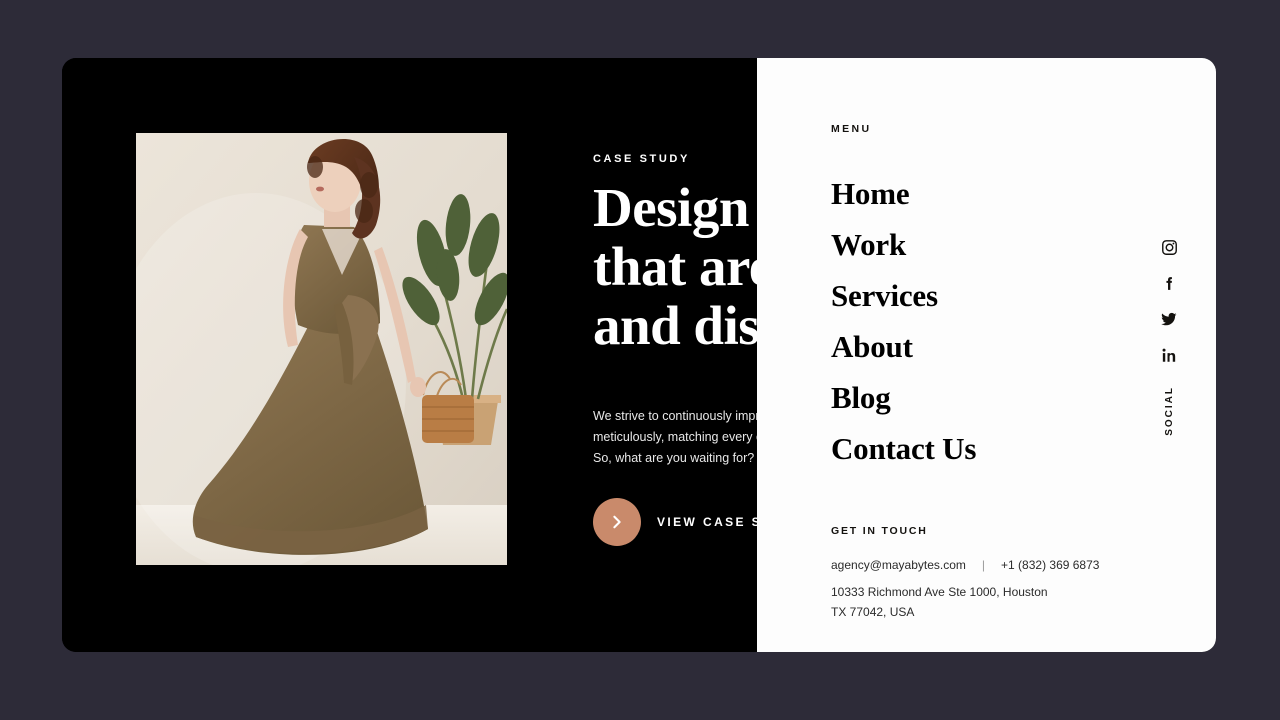  What do you see at coordinates (1169, 283) in the screenshot?
I see `facebook-icon` at bounding box center [1169, 283].